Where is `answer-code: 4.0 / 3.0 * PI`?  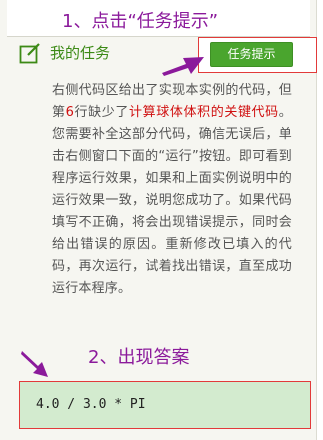
answer-code: 4.0 / 3.0 * PI is located at coordinates (91, 404).